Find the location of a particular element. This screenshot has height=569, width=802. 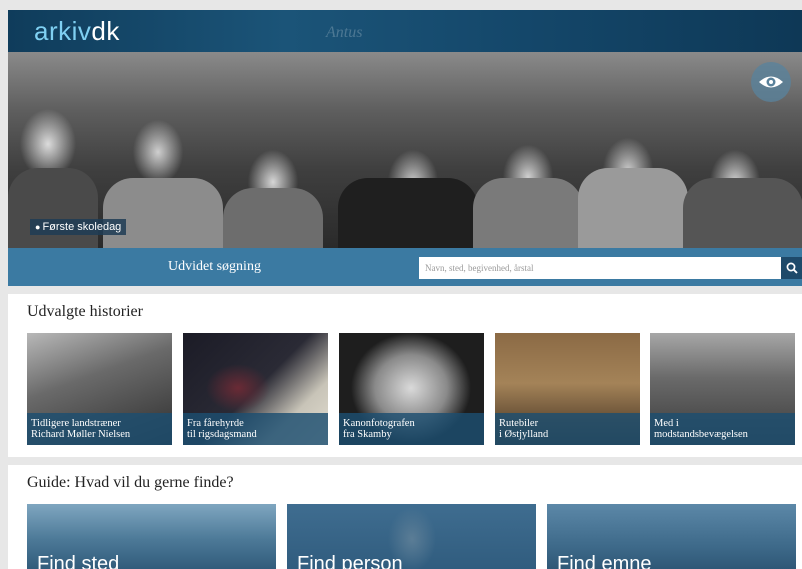

pin-icon: ● is located at coordinates (38, 227).